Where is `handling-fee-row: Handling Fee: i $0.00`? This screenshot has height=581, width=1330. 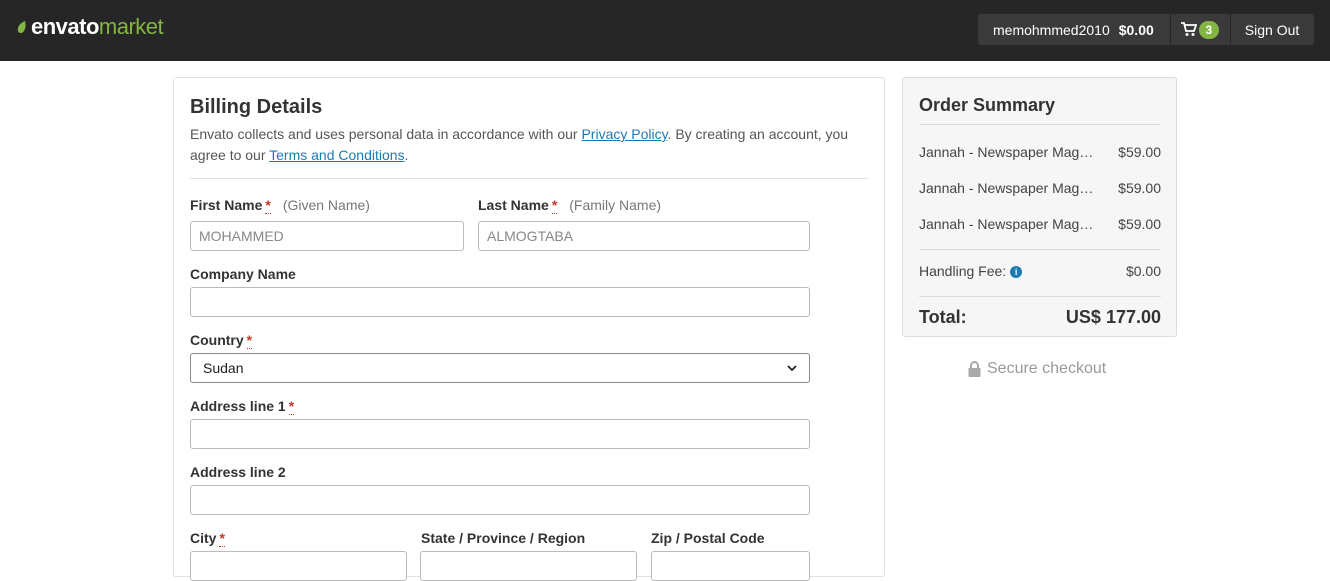
handling-fee-row: Handling Fee: i $0.00 is located at coordinates (1040, 271).